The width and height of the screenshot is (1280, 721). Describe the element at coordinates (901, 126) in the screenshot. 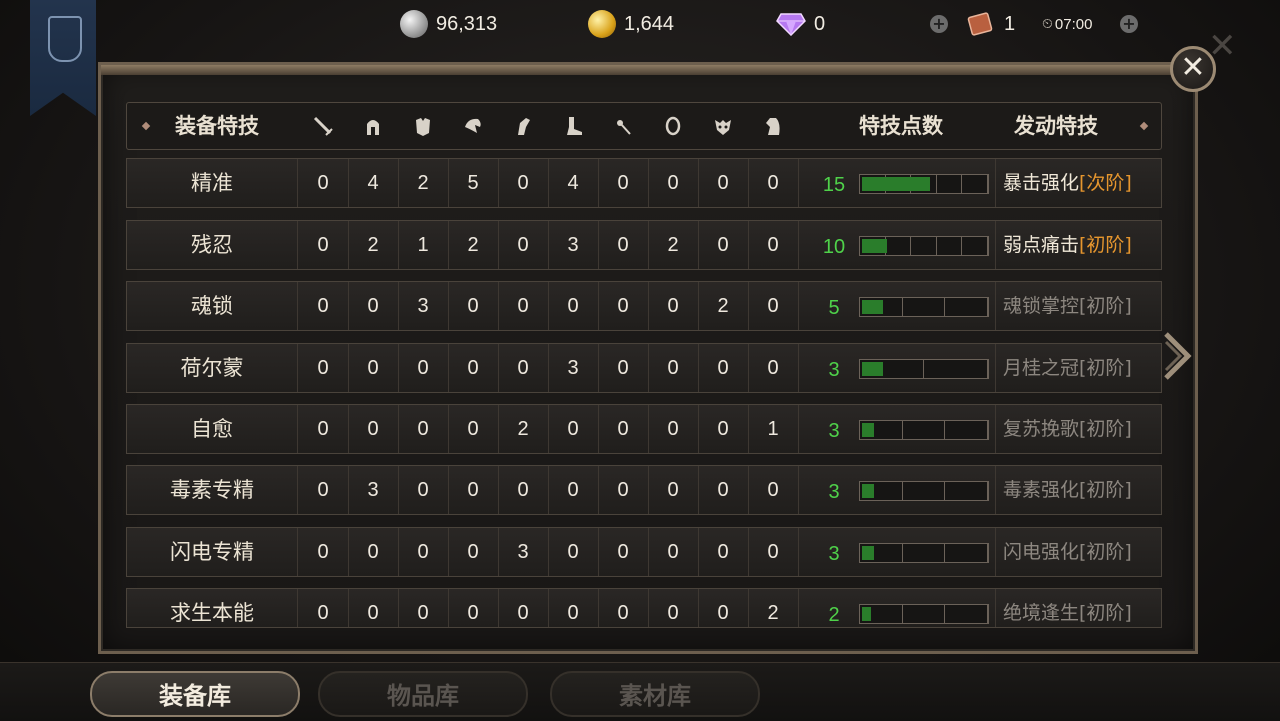

I see `header-points: 特技点数` at that location.